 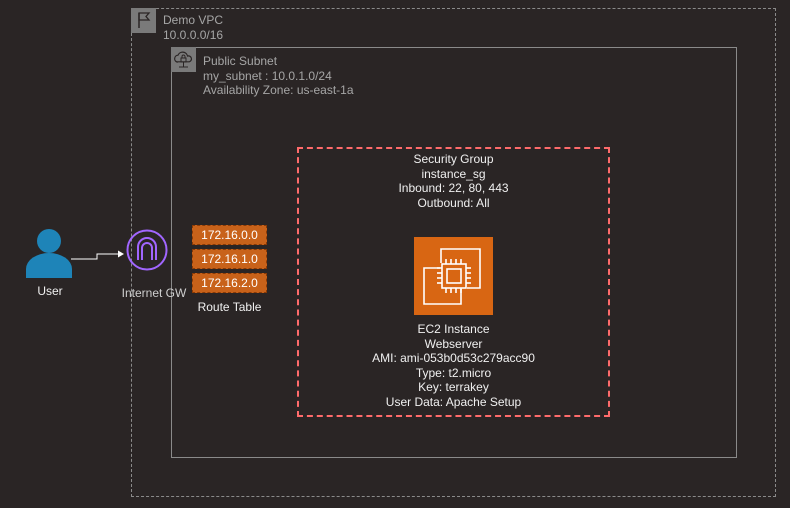 What do you see at coordinates (97, 255) in the screenshot?
I see `user-to-igw-connector` at bounding box center [97, 255].